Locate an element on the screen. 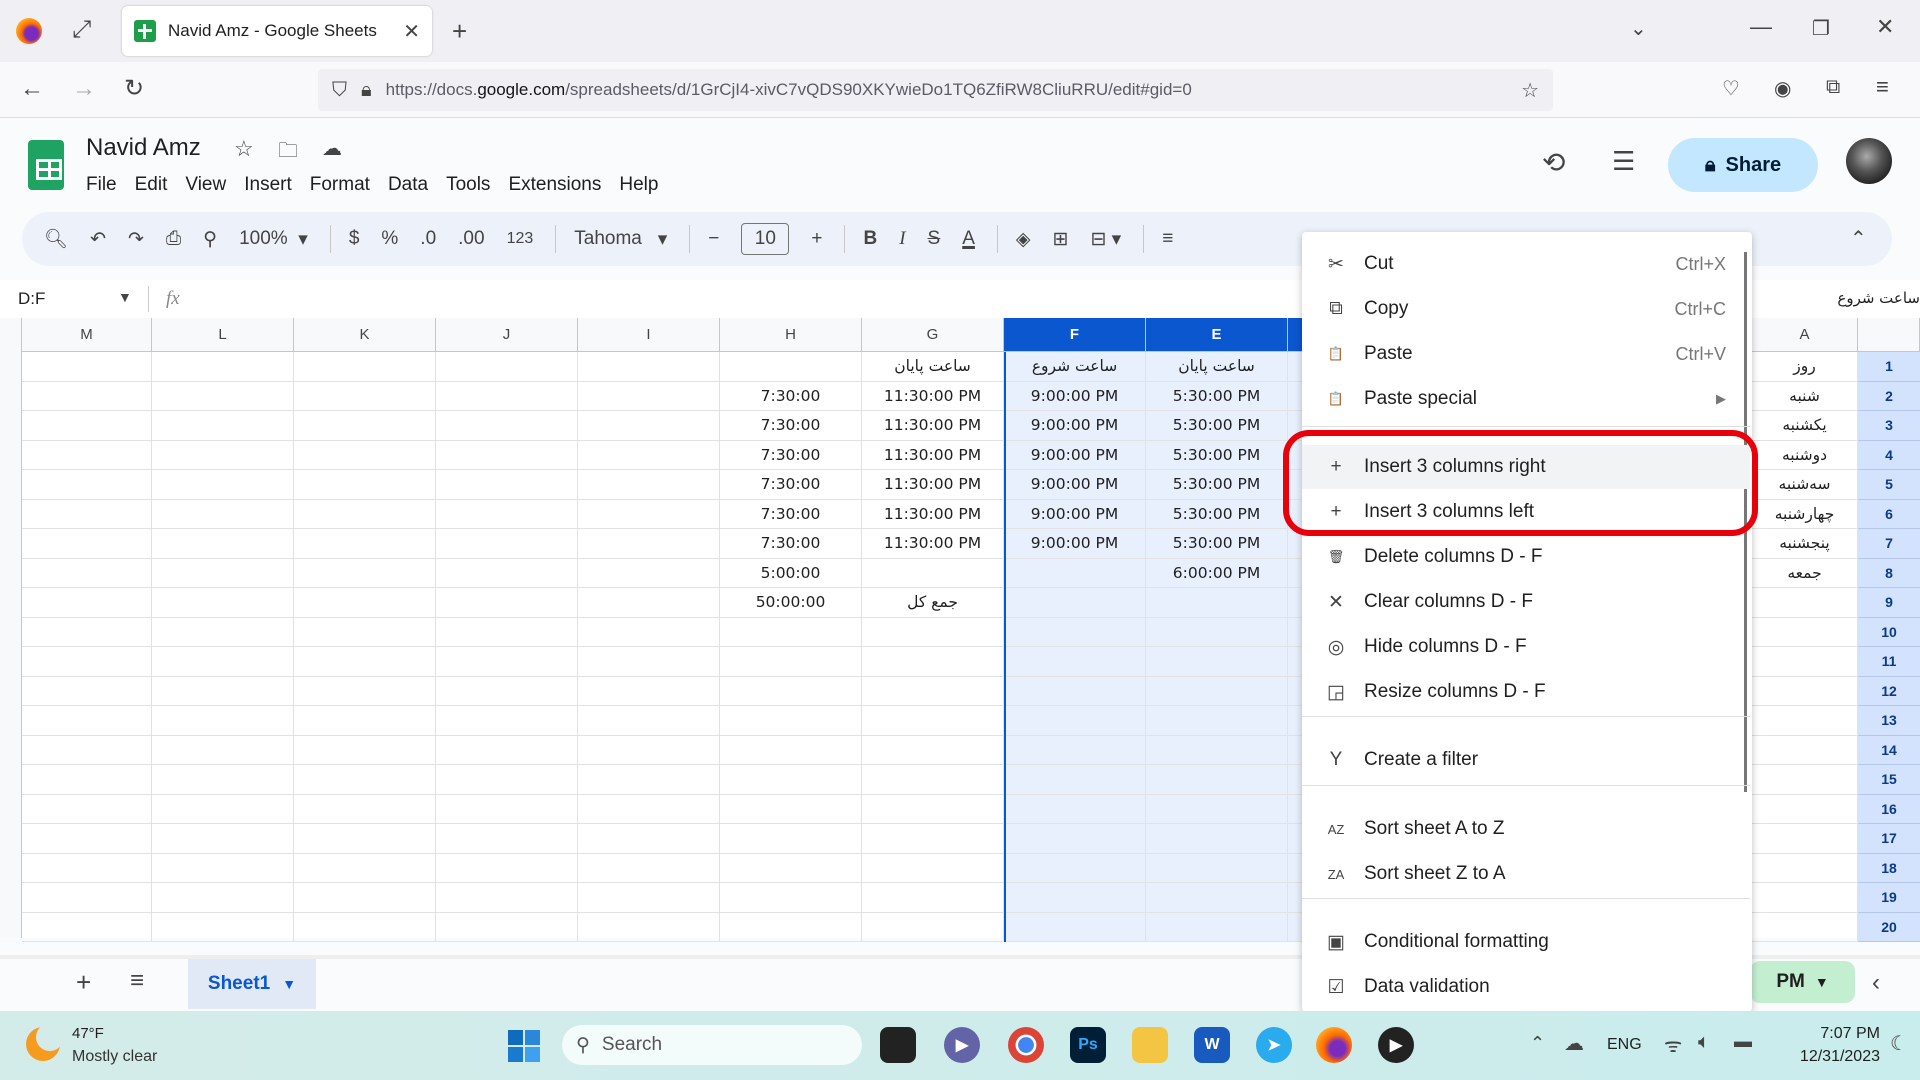 The image size is (1920, 1080). row-header: 18 is located at coordinates (1889, 868).